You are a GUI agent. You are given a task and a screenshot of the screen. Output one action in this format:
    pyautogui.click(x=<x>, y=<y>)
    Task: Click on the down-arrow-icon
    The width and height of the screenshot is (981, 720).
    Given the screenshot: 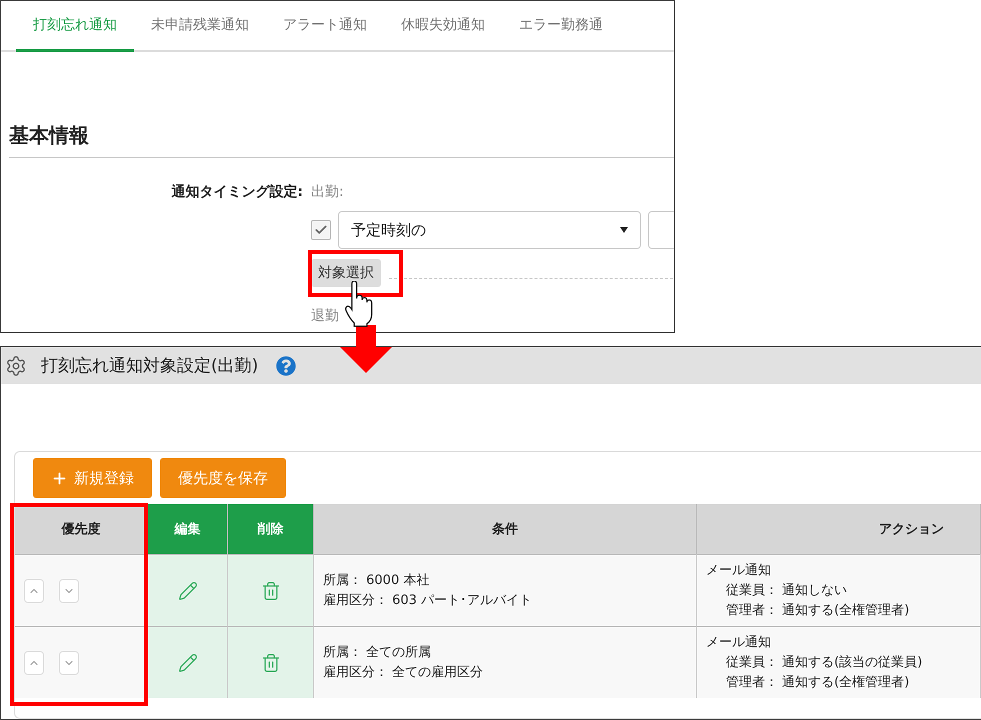 What is the action you would take?
    pyautogui.click(x=366, y=349)
    